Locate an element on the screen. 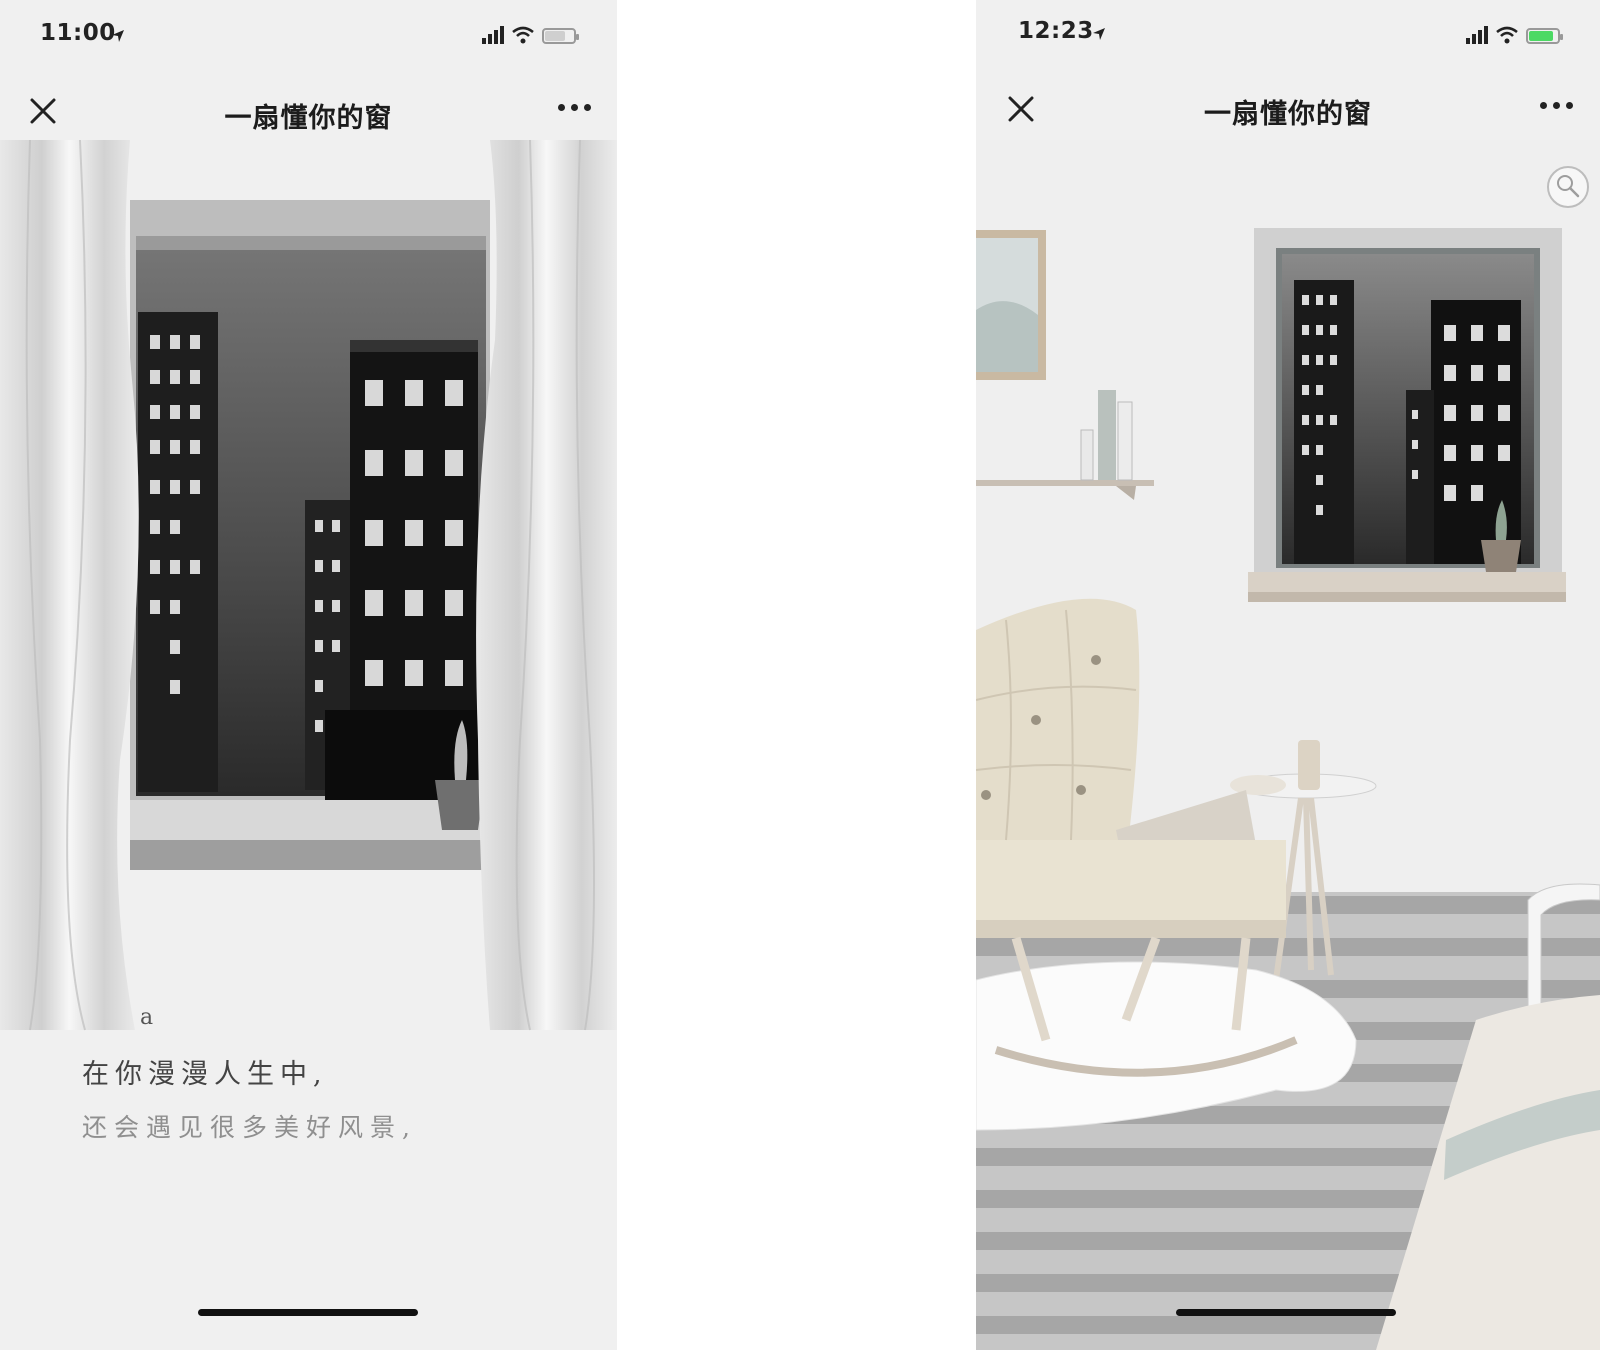  status-bar: 11:00 is located at coordinates (308, 40).